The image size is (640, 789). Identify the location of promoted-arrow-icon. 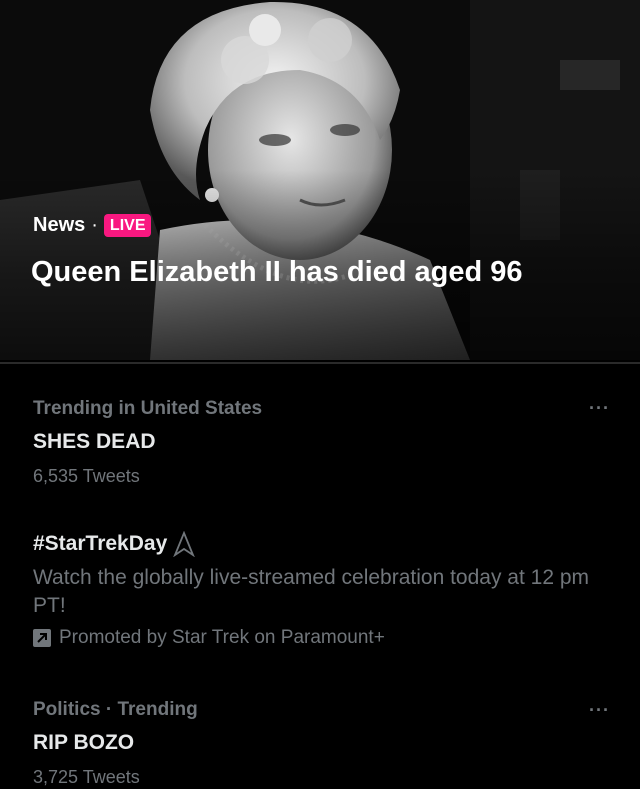
(42, 638).